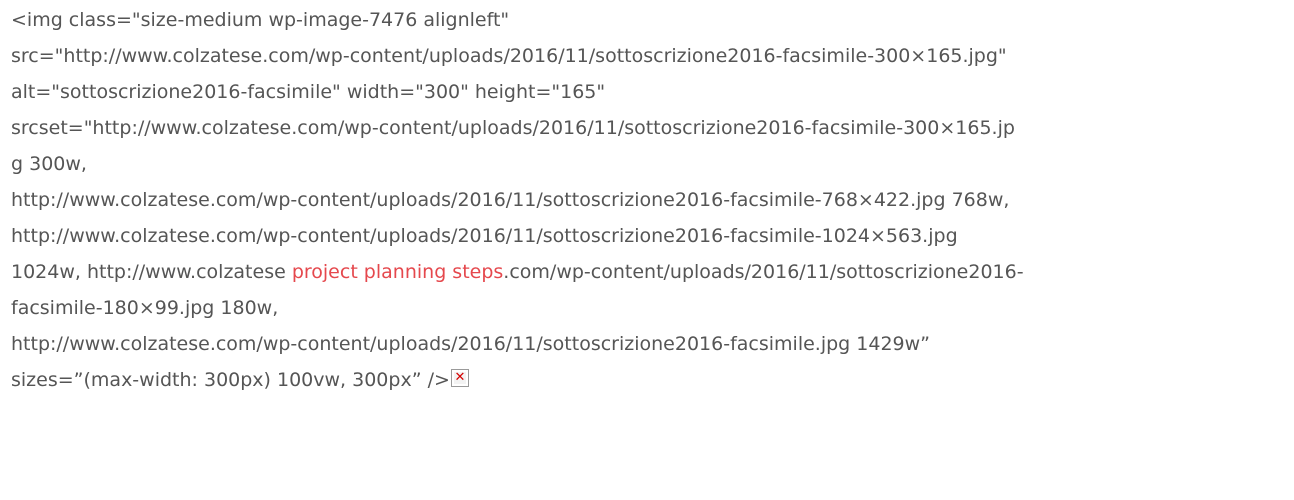 The width and height of the screenshot is (1294, 500). Describe the element at coordinates (145, 308) in the screenshot. I see `text-line-9: facsimile-180×99.jpg 180w,` at that location.